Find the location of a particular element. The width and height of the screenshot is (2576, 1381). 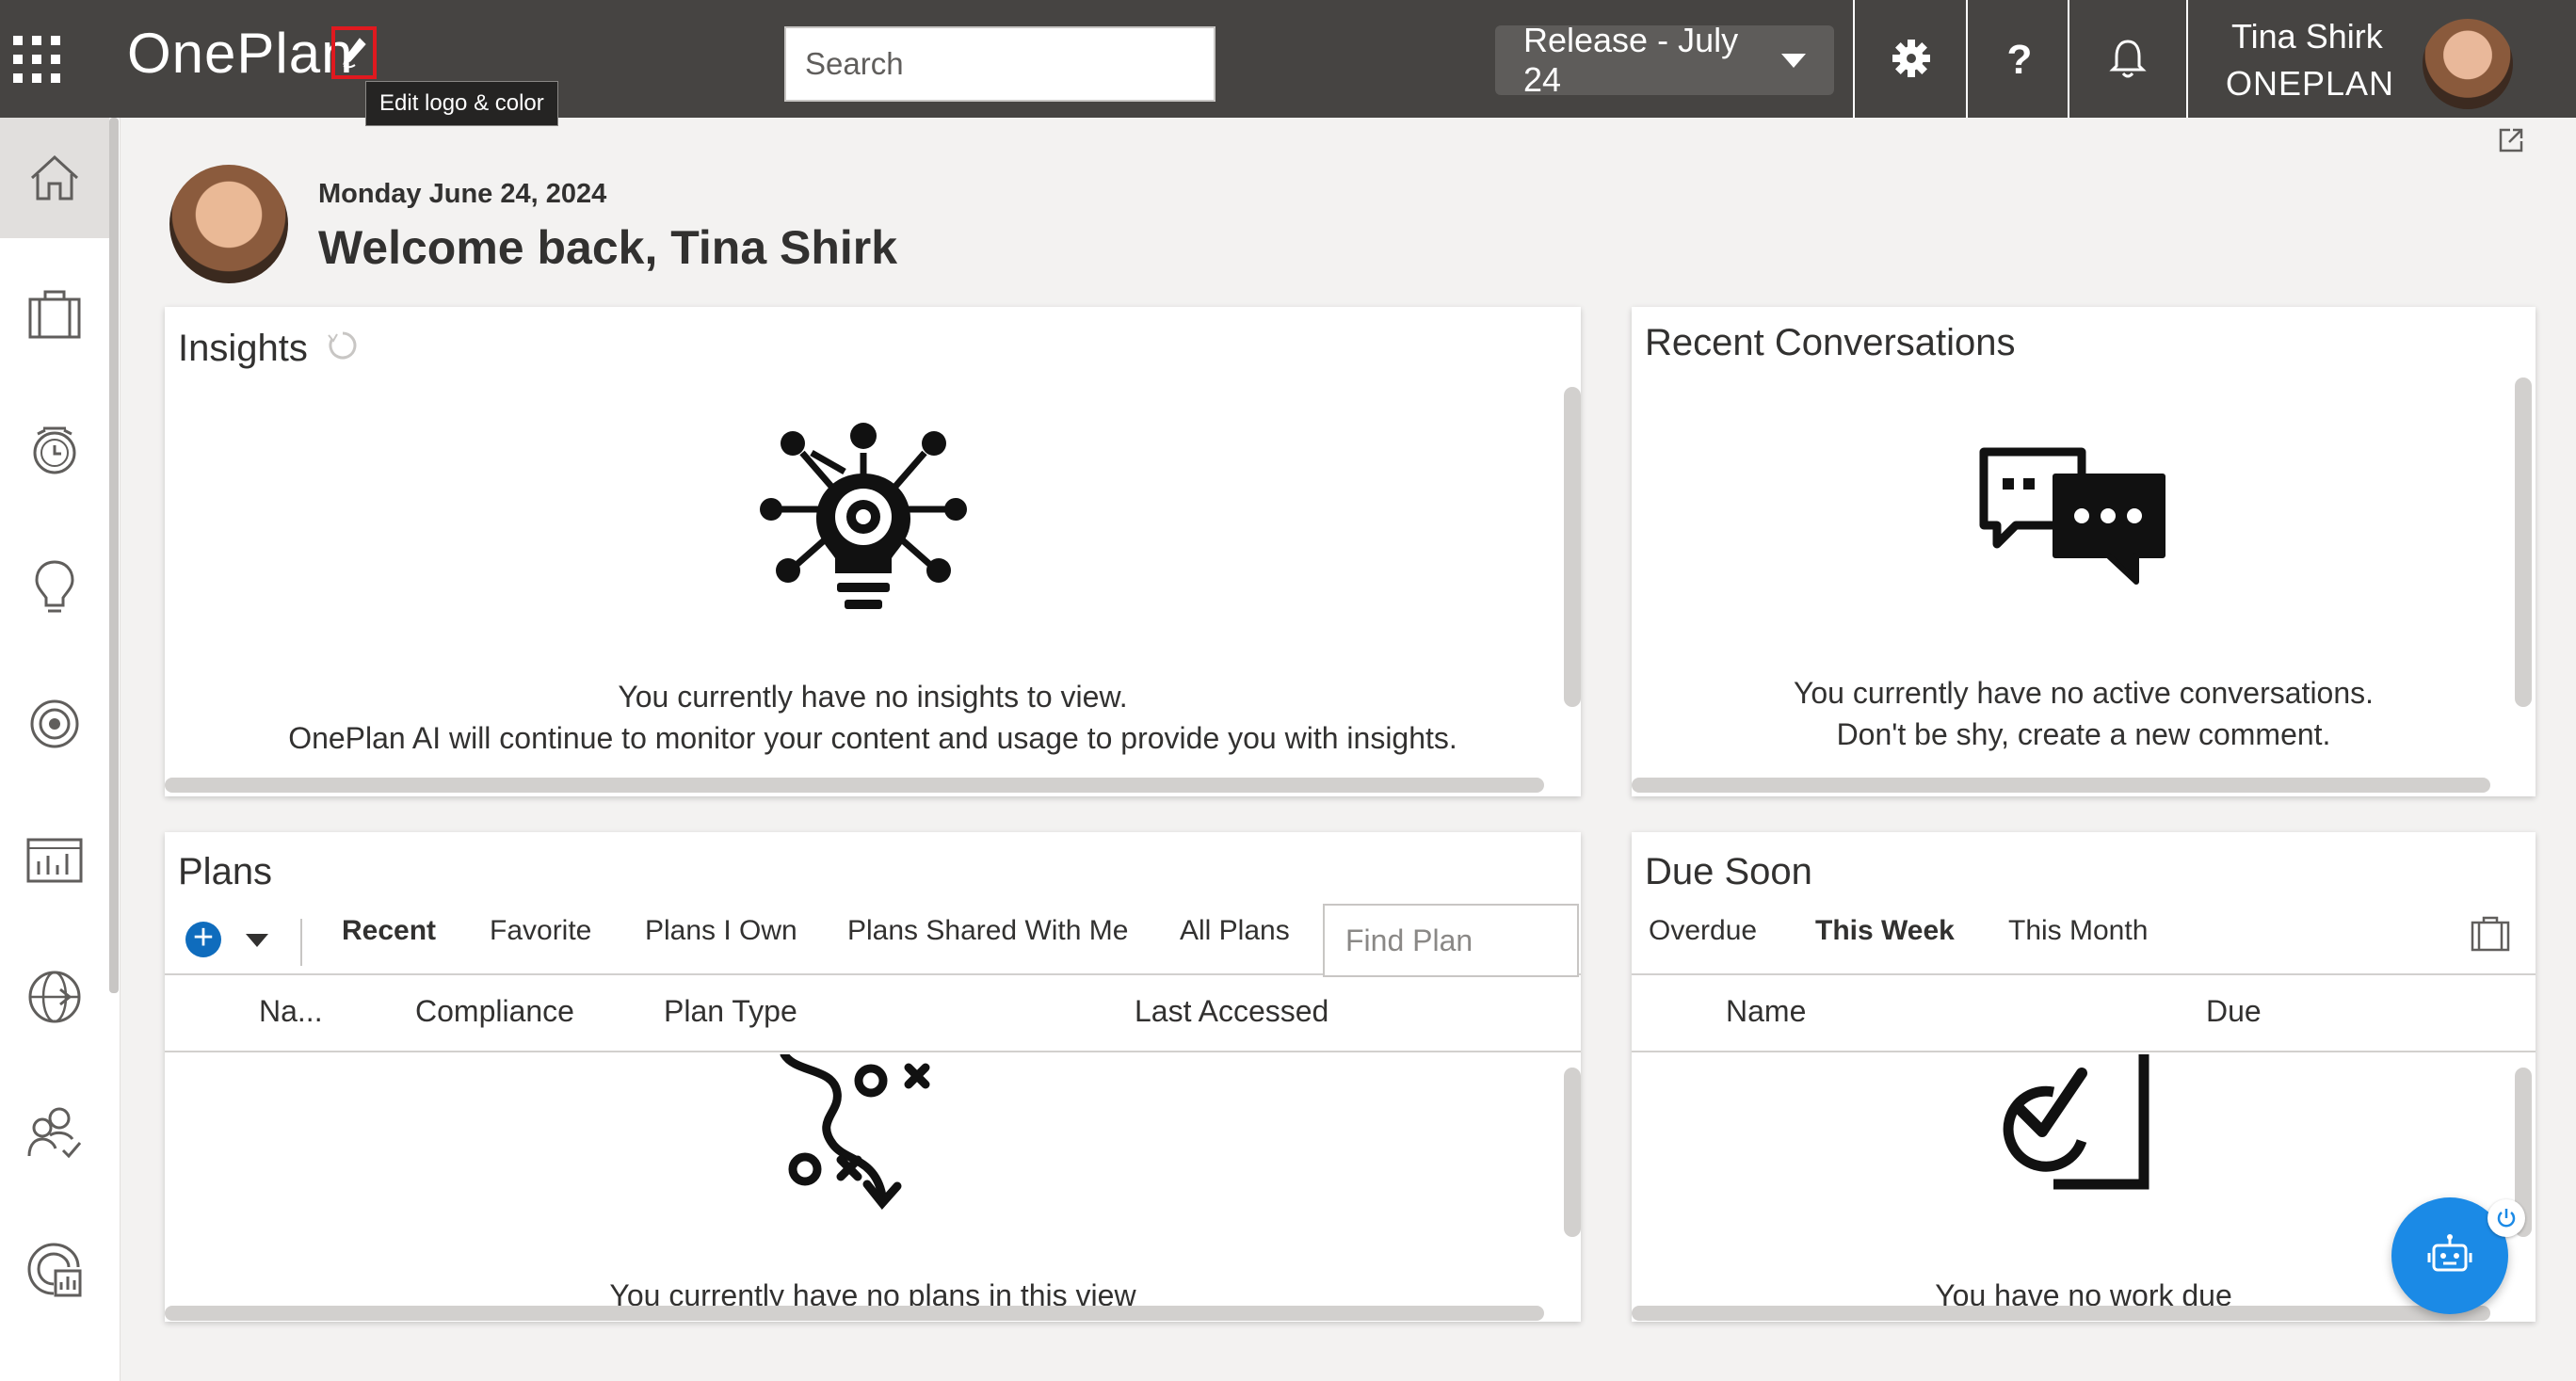

find-plan-input is located at coordinates (1450, 940).